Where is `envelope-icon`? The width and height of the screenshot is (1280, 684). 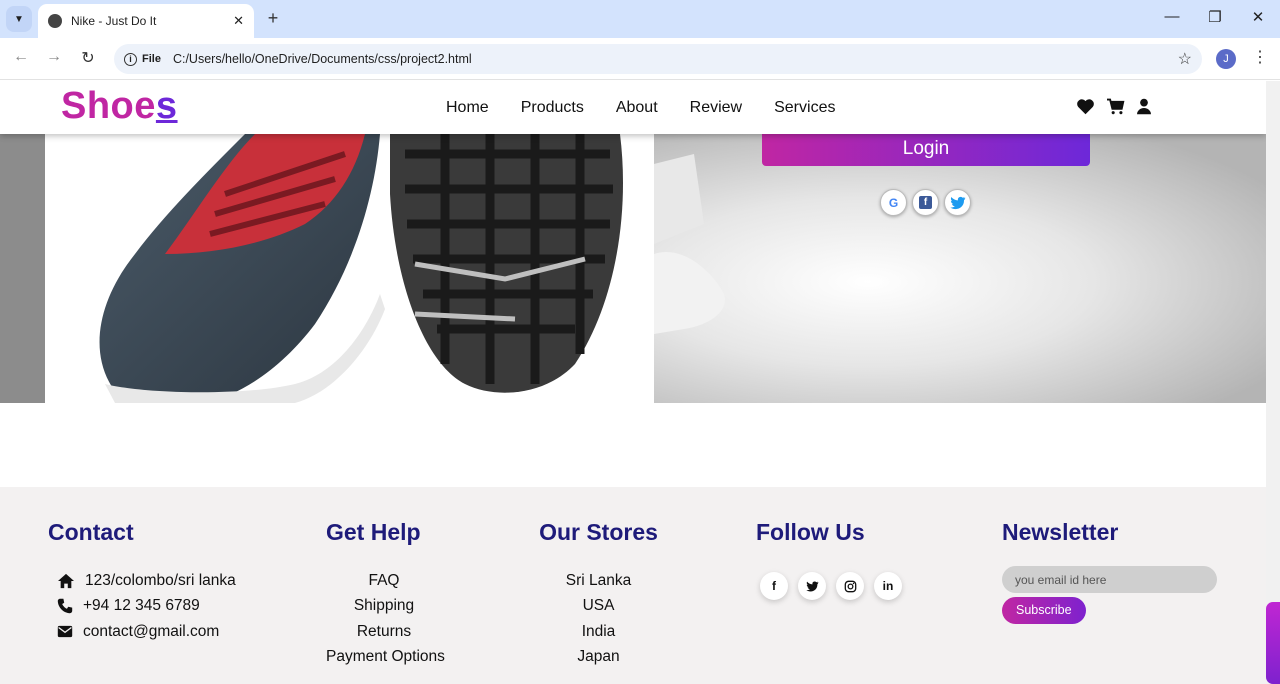
envelope-icon is located at coordinates (65, 631).